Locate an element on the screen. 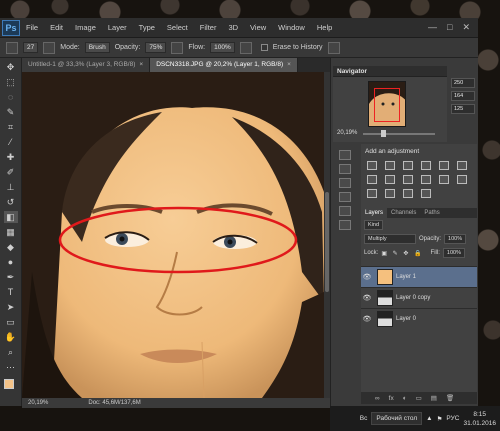 The width and height of the screenshot is (500, 431). healing-tool-icon: ✚ is located at coordinates (11, 157).